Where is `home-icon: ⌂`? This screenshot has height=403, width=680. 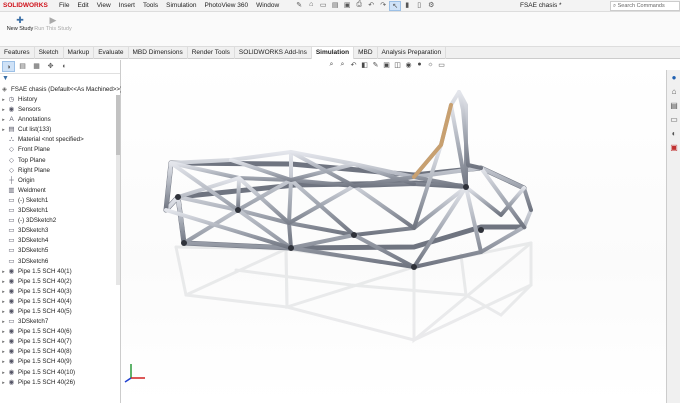
home-icon: ⌂ is located at coordinates (311, 6).